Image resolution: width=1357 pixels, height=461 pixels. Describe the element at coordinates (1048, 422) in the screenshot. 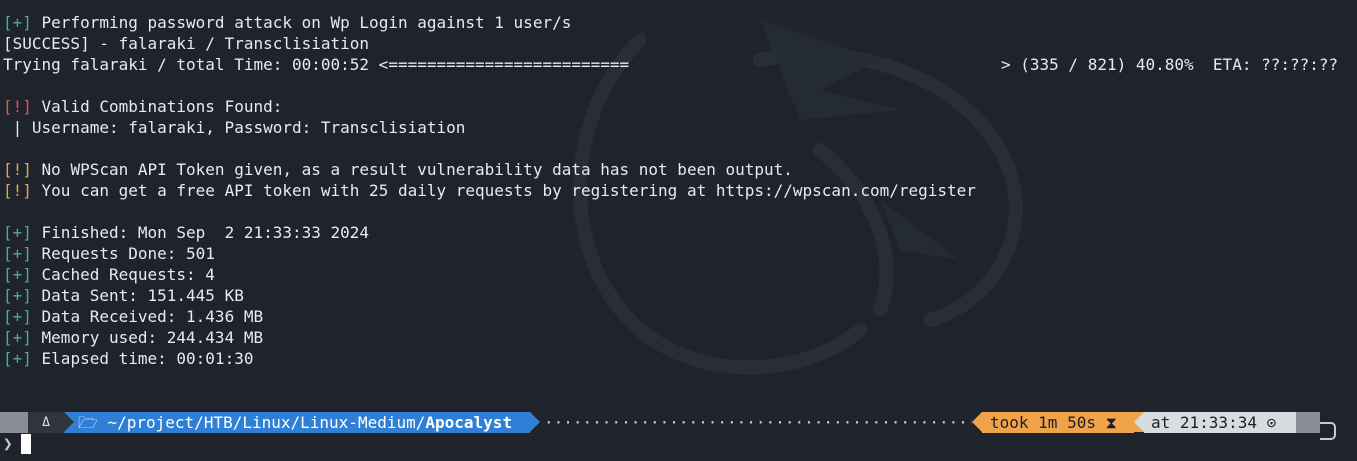

I see `duration-text: took 1m 50s` at that location.